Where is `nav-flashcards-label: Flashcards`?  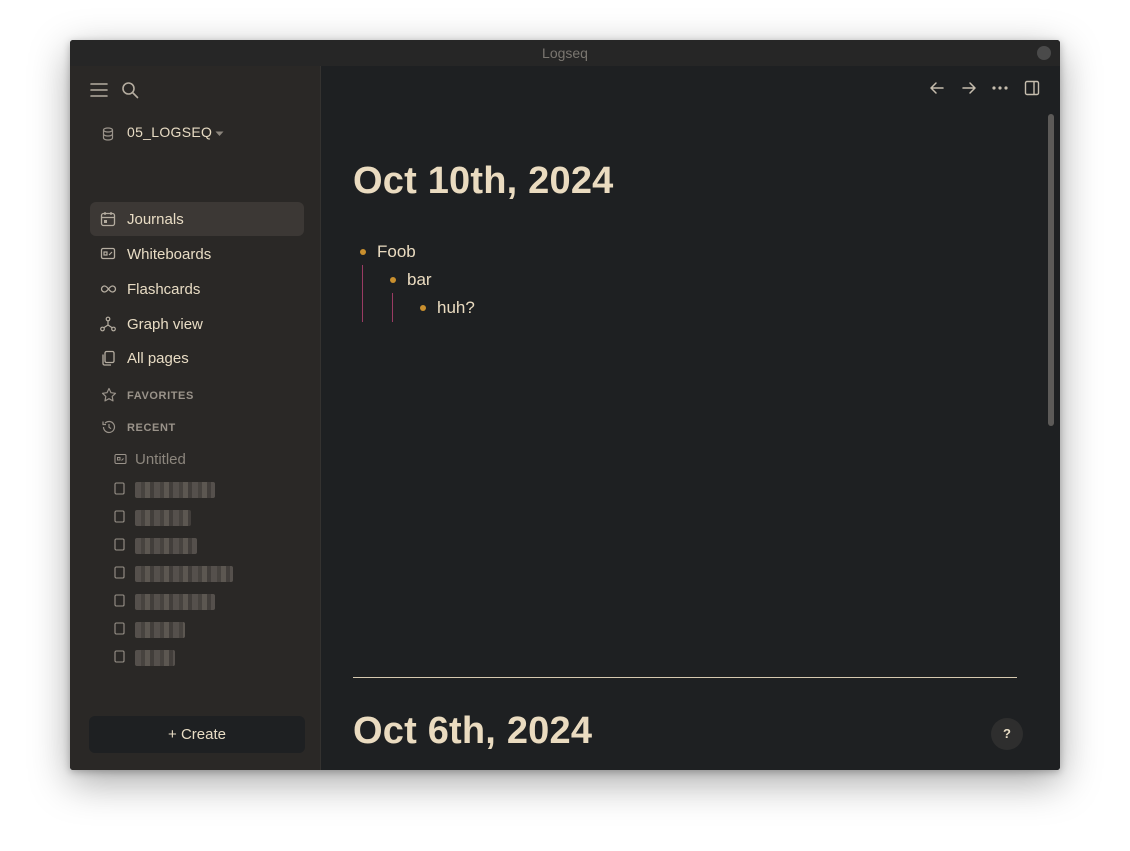 nav-flashcards-label: Flashcards is located at coordinates (164, 289).